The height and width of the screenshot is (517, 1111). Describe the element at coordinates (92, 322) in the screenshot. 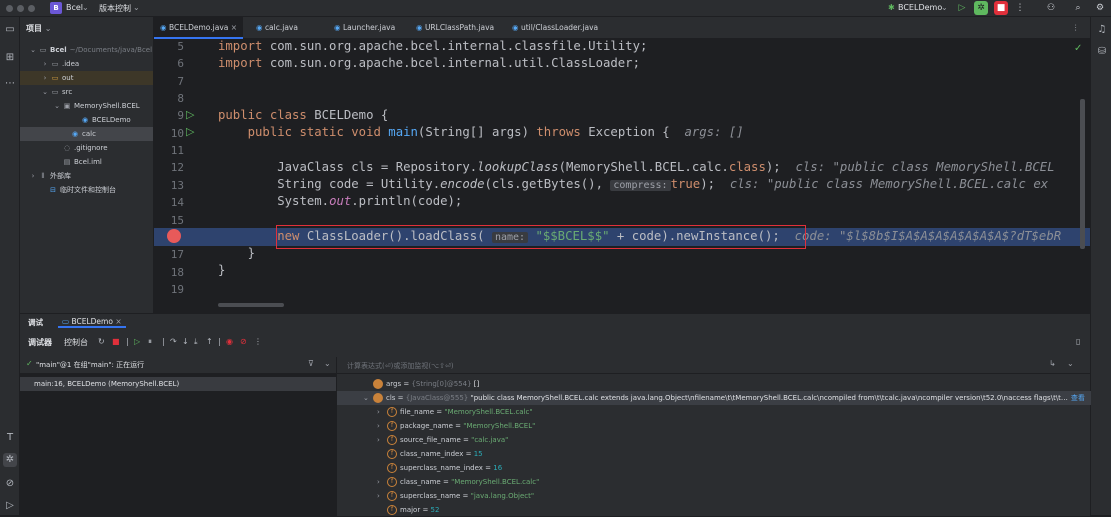

I see `debug-session-tab: ▭ BCELDemo ×` at that location.